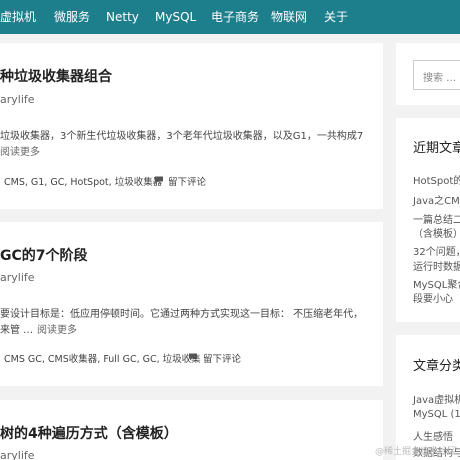 The width and height of the screenshot is (460, 460). What do you see at coordinates (433, 435) in the screenshot?
I see `category-link: 人生感悟` at bounding box center [433, 435].